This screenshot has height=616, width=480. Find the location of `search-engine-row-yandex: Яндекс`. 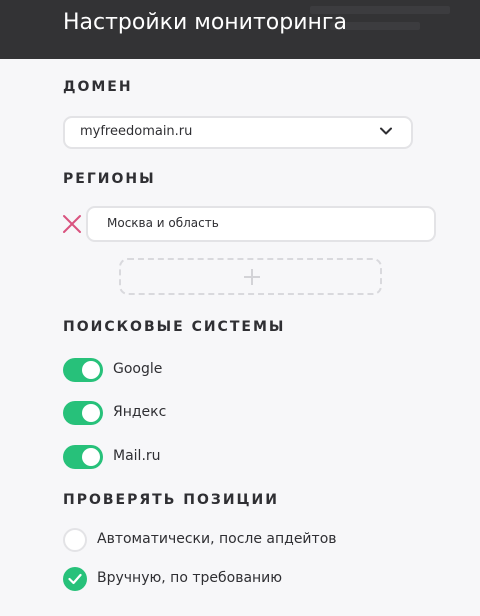

search-engine-row-yandex: Яндекс is located at coordinates (213, 413).